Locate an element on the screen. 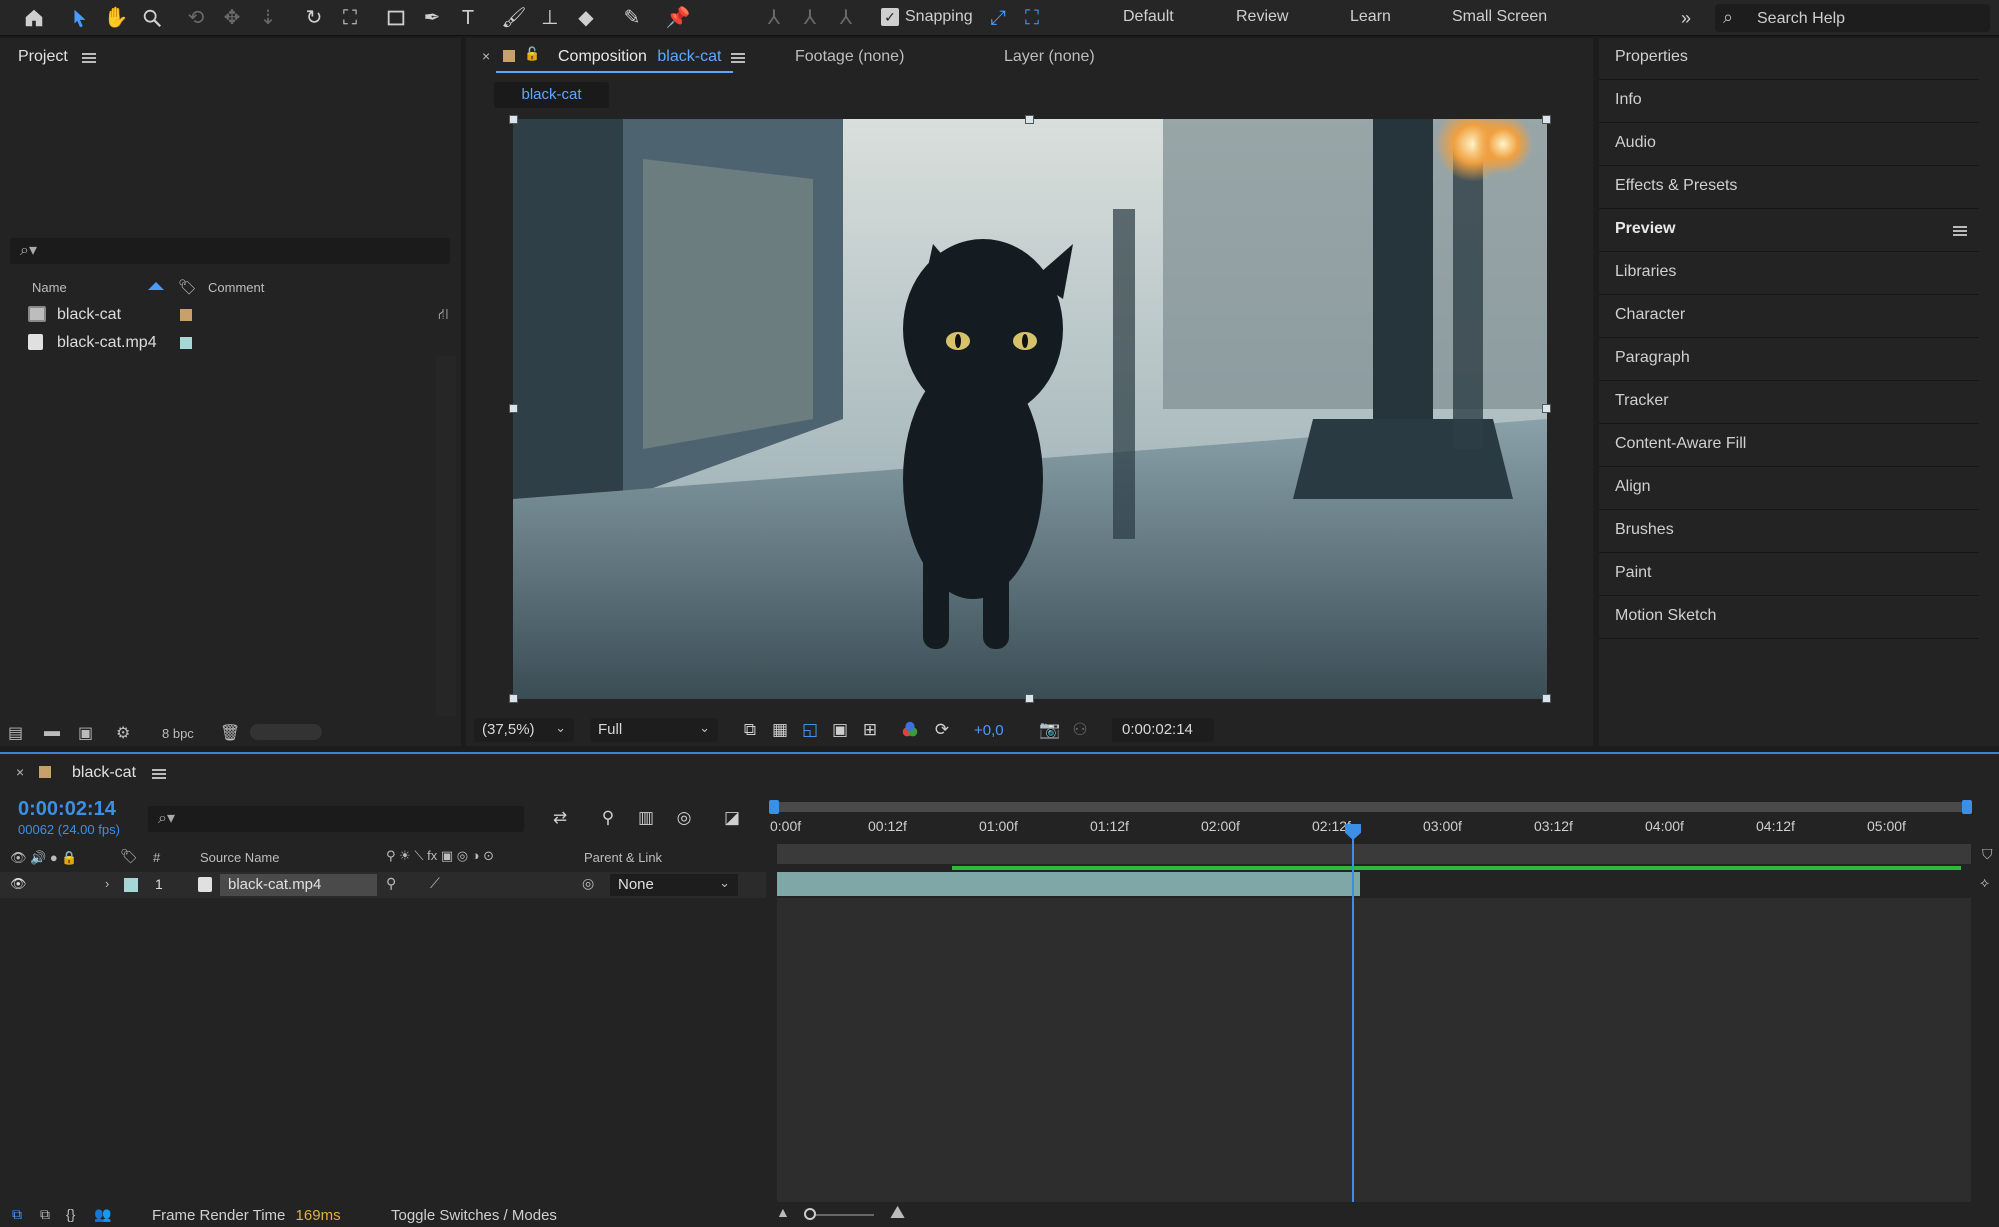 This screenshot has width=1999, height=1227. interpret-footage-icon: ▤ is located at coordinates (19, 732).